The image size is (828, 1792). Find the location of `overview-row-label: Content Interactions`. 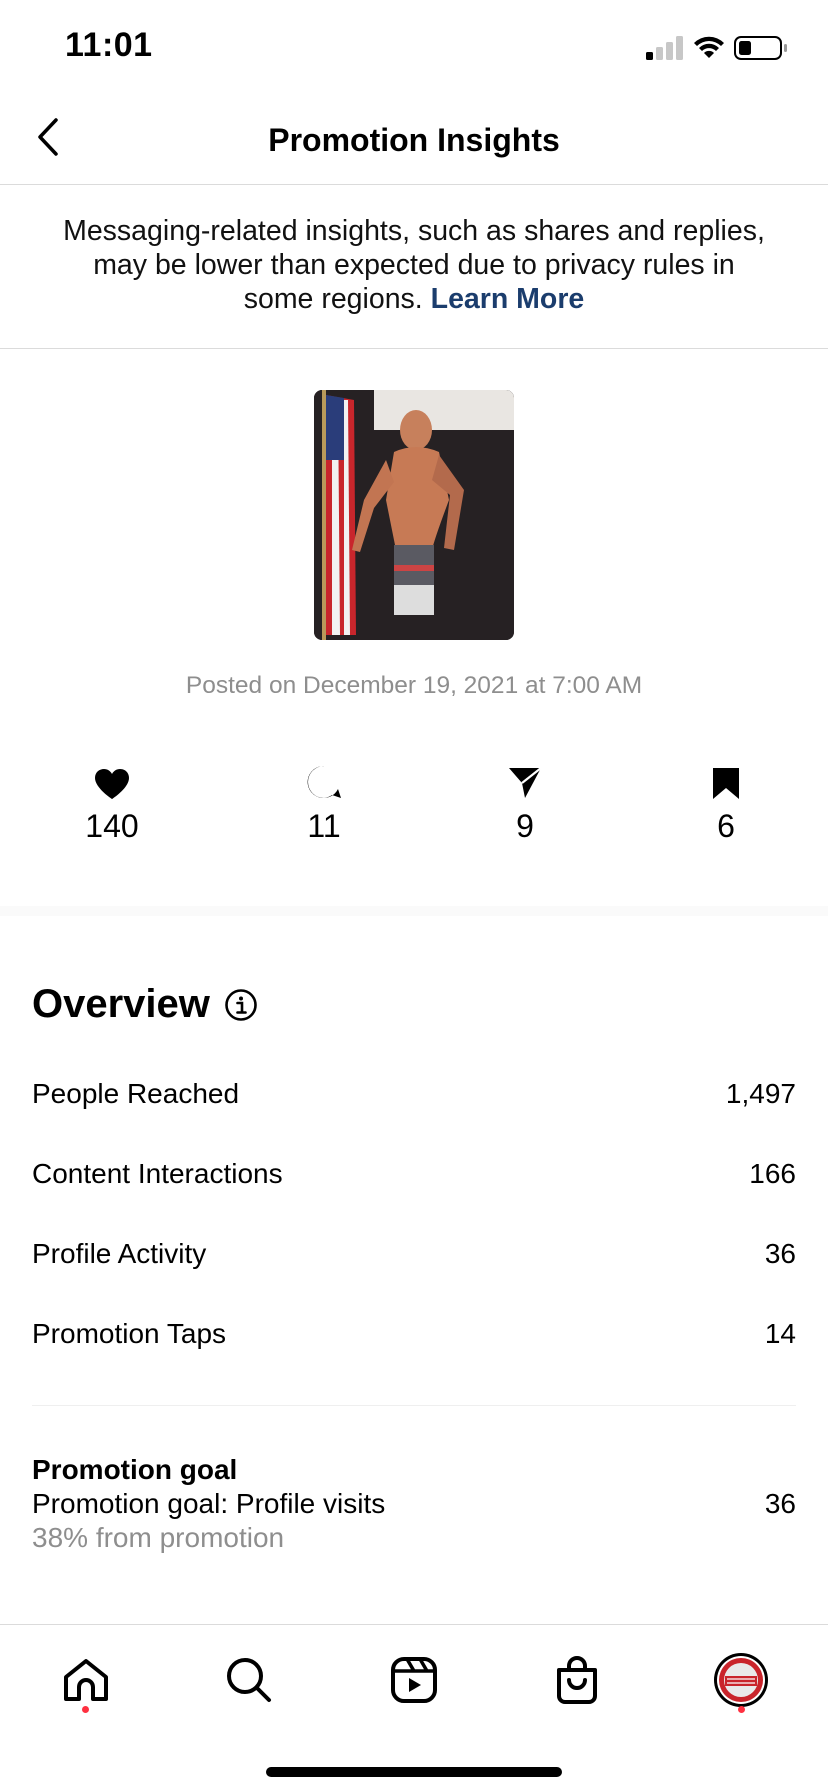

overview-row-label: Content Interactions is located at coordinates (157, 1173).